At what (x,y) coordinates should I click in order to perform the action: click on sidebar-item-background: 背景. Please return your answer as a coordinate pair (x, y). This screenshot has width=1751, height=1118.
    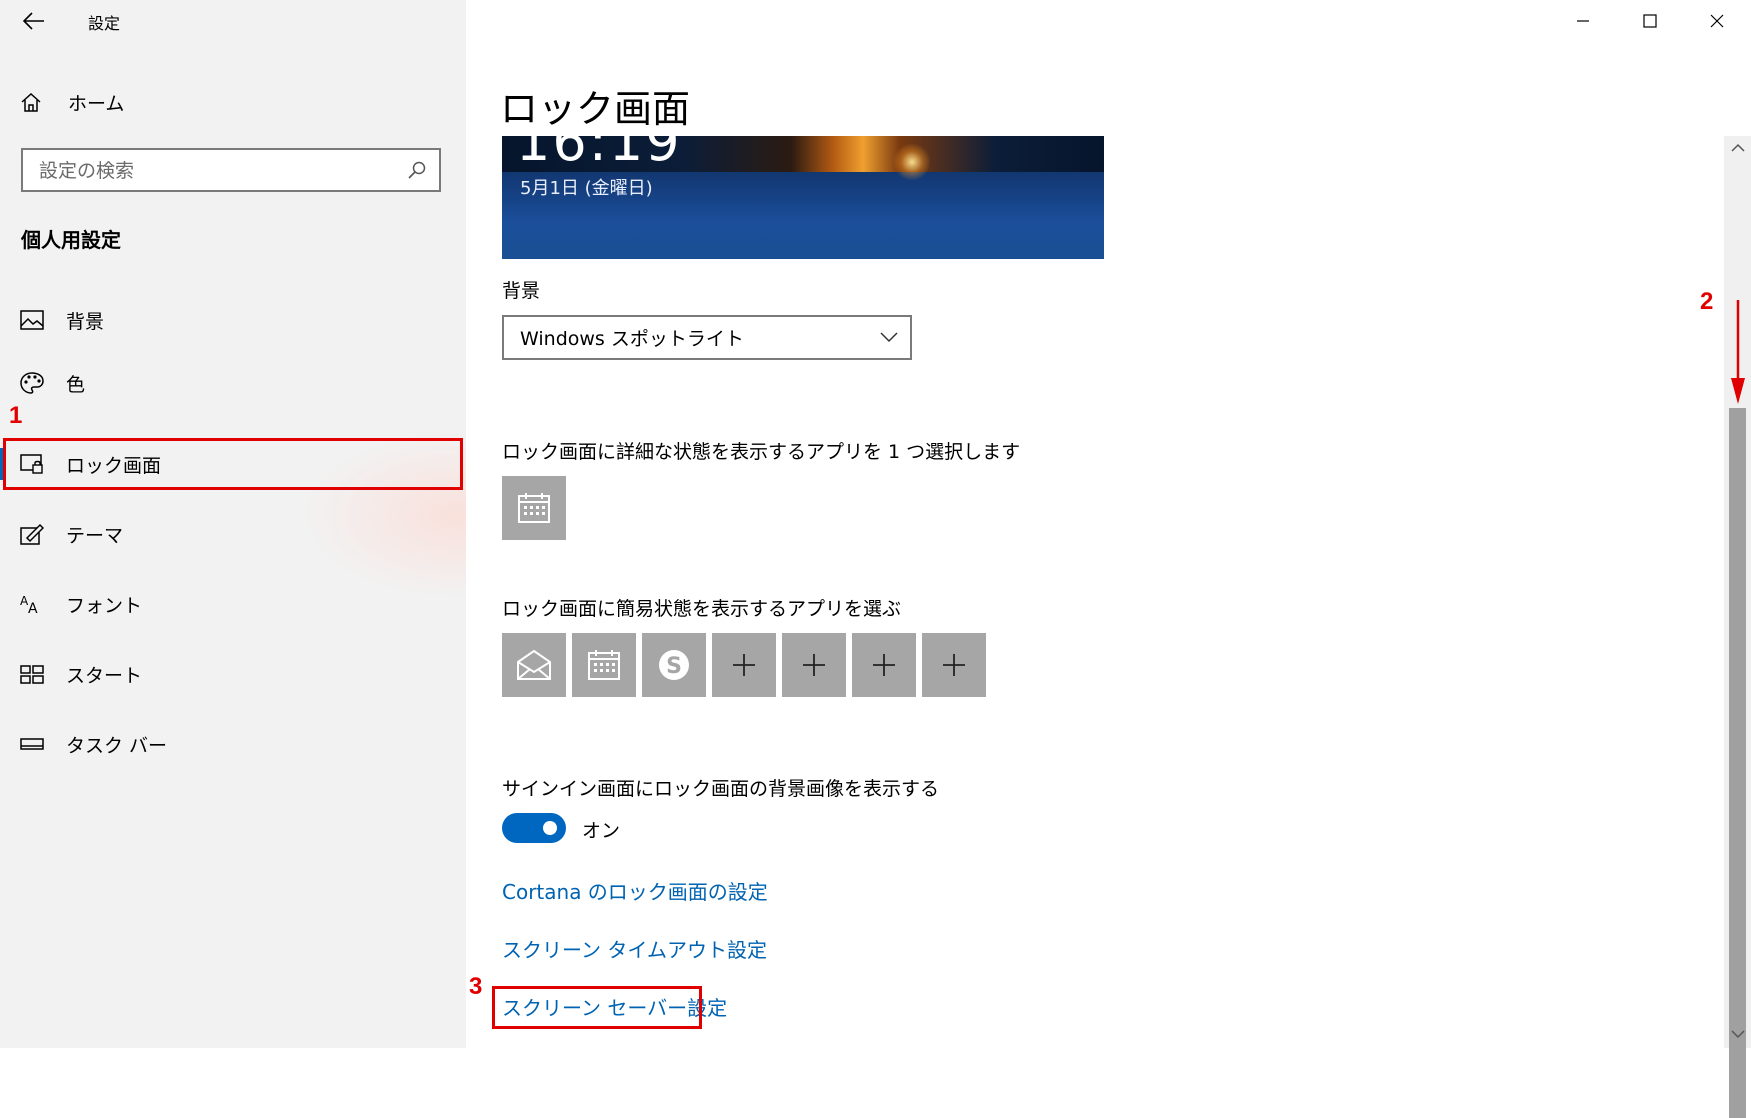
    Looking at the image, I should click on (233, 320).